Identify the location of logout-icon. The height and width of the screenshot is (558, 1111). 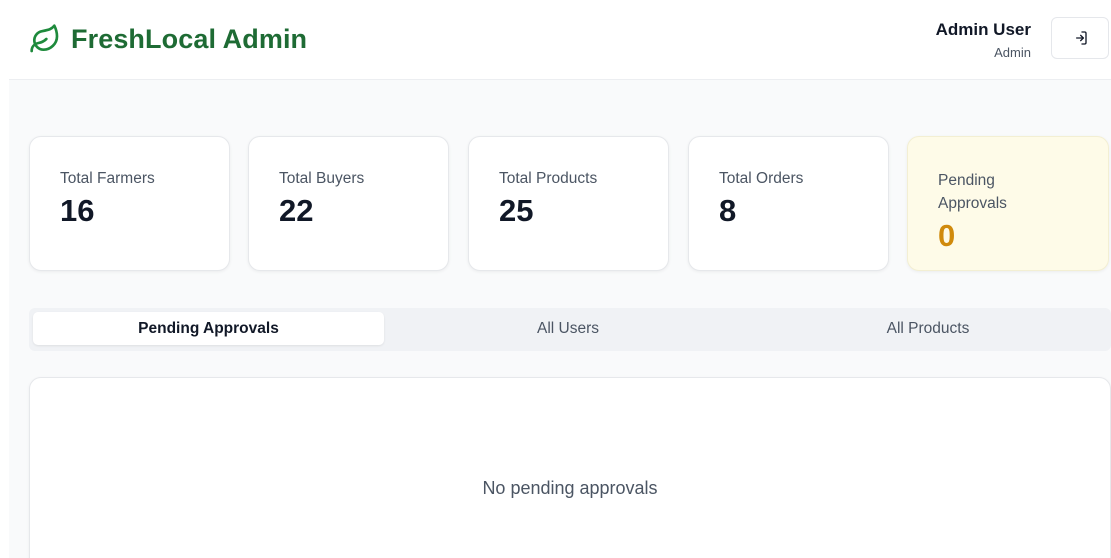
(1080, 38).